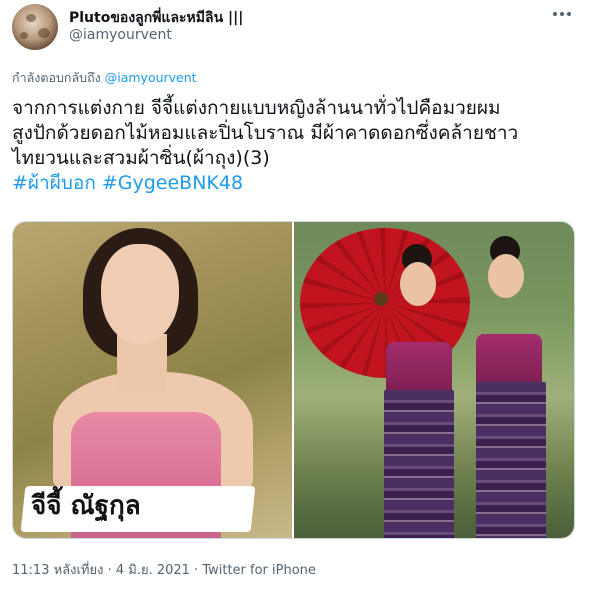 The height and width of the screenshot is (589, 589). I want to click on hashtag-link: #GygeeBNK48, so click(172, 183).